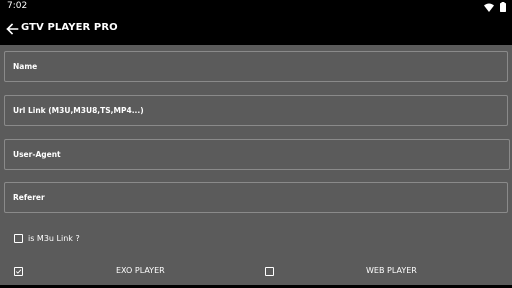 Image resolution: width=512 pixels, height=288 pixels. I want to click on exo-player-checkbox, so click(18, 271).